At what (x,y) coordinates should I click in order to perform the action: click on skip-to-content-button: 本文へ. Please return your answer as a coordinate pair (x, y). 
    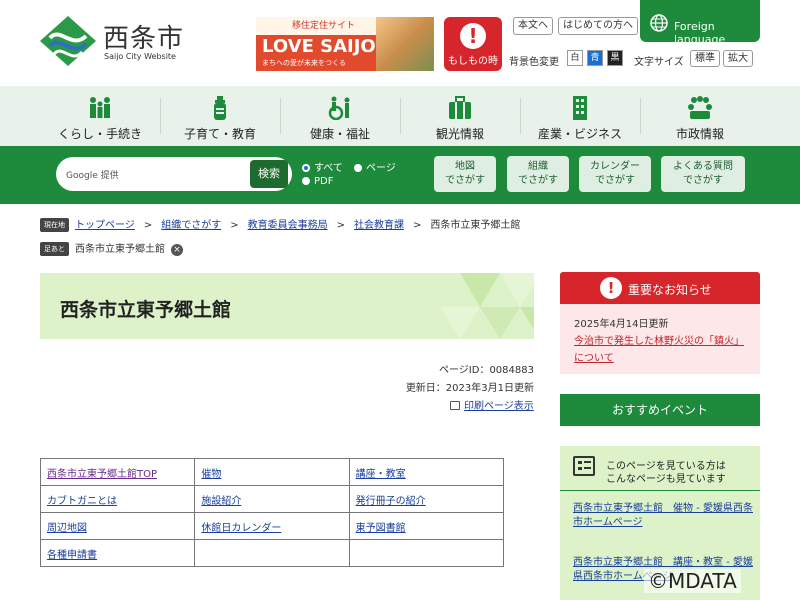
    Looking at the image, I should click on (533, 26).